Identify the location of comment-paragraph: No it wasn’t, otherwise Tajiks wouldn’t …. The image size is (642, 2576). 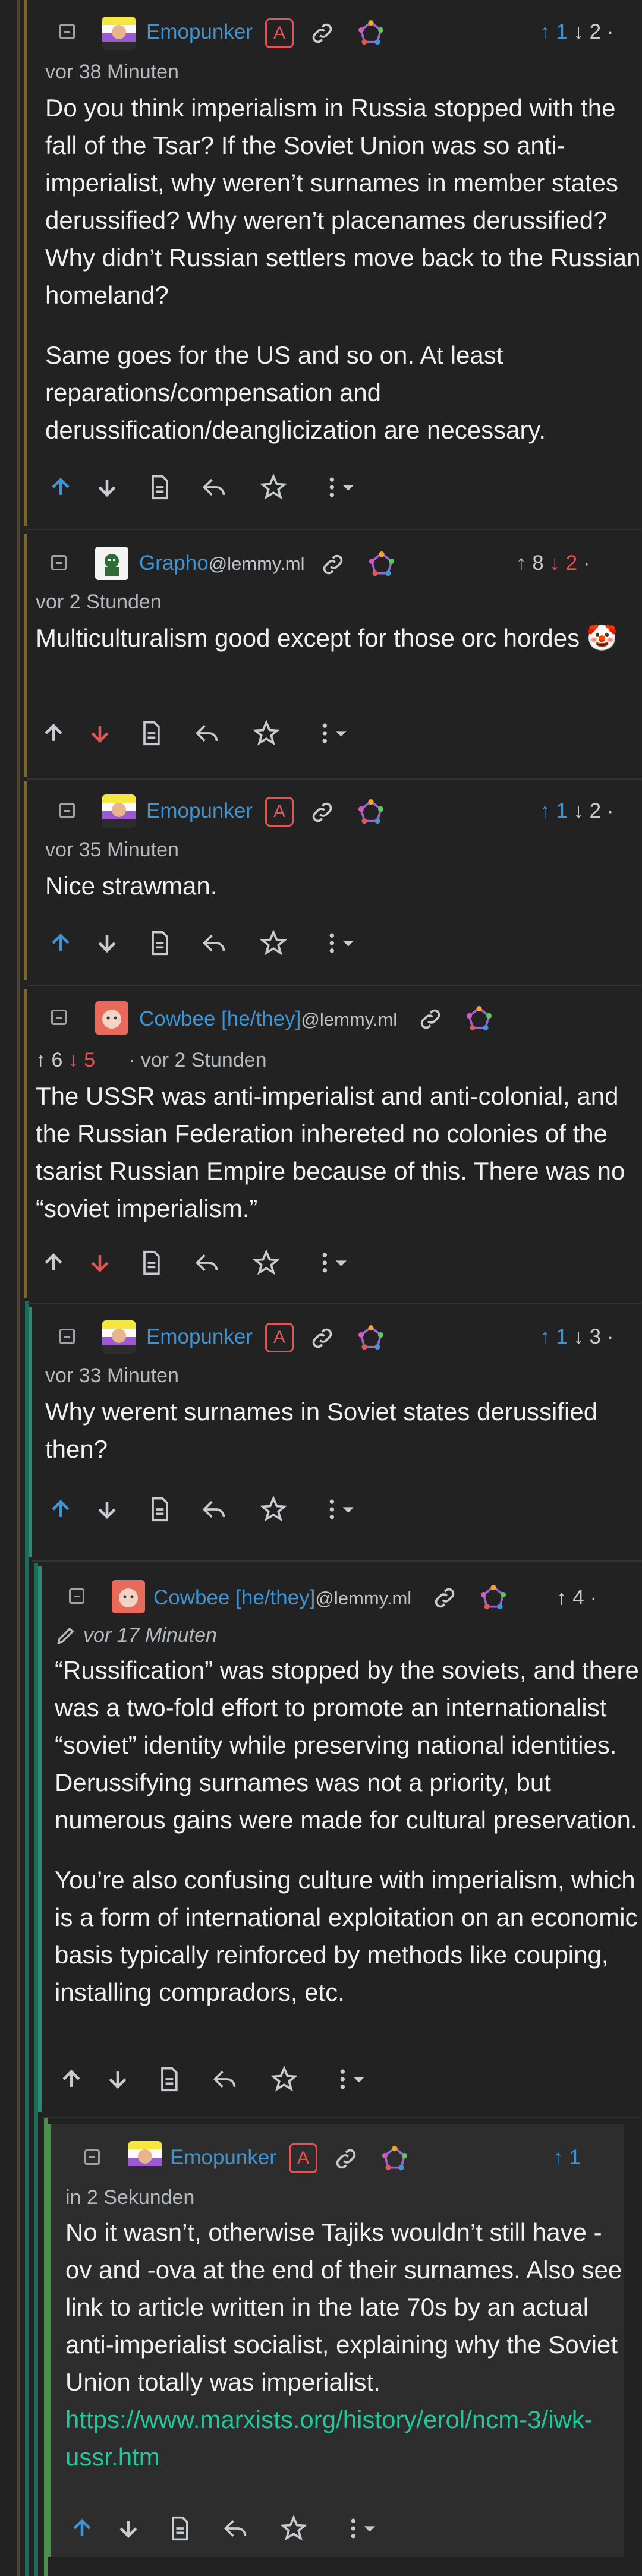
(343, 2307).